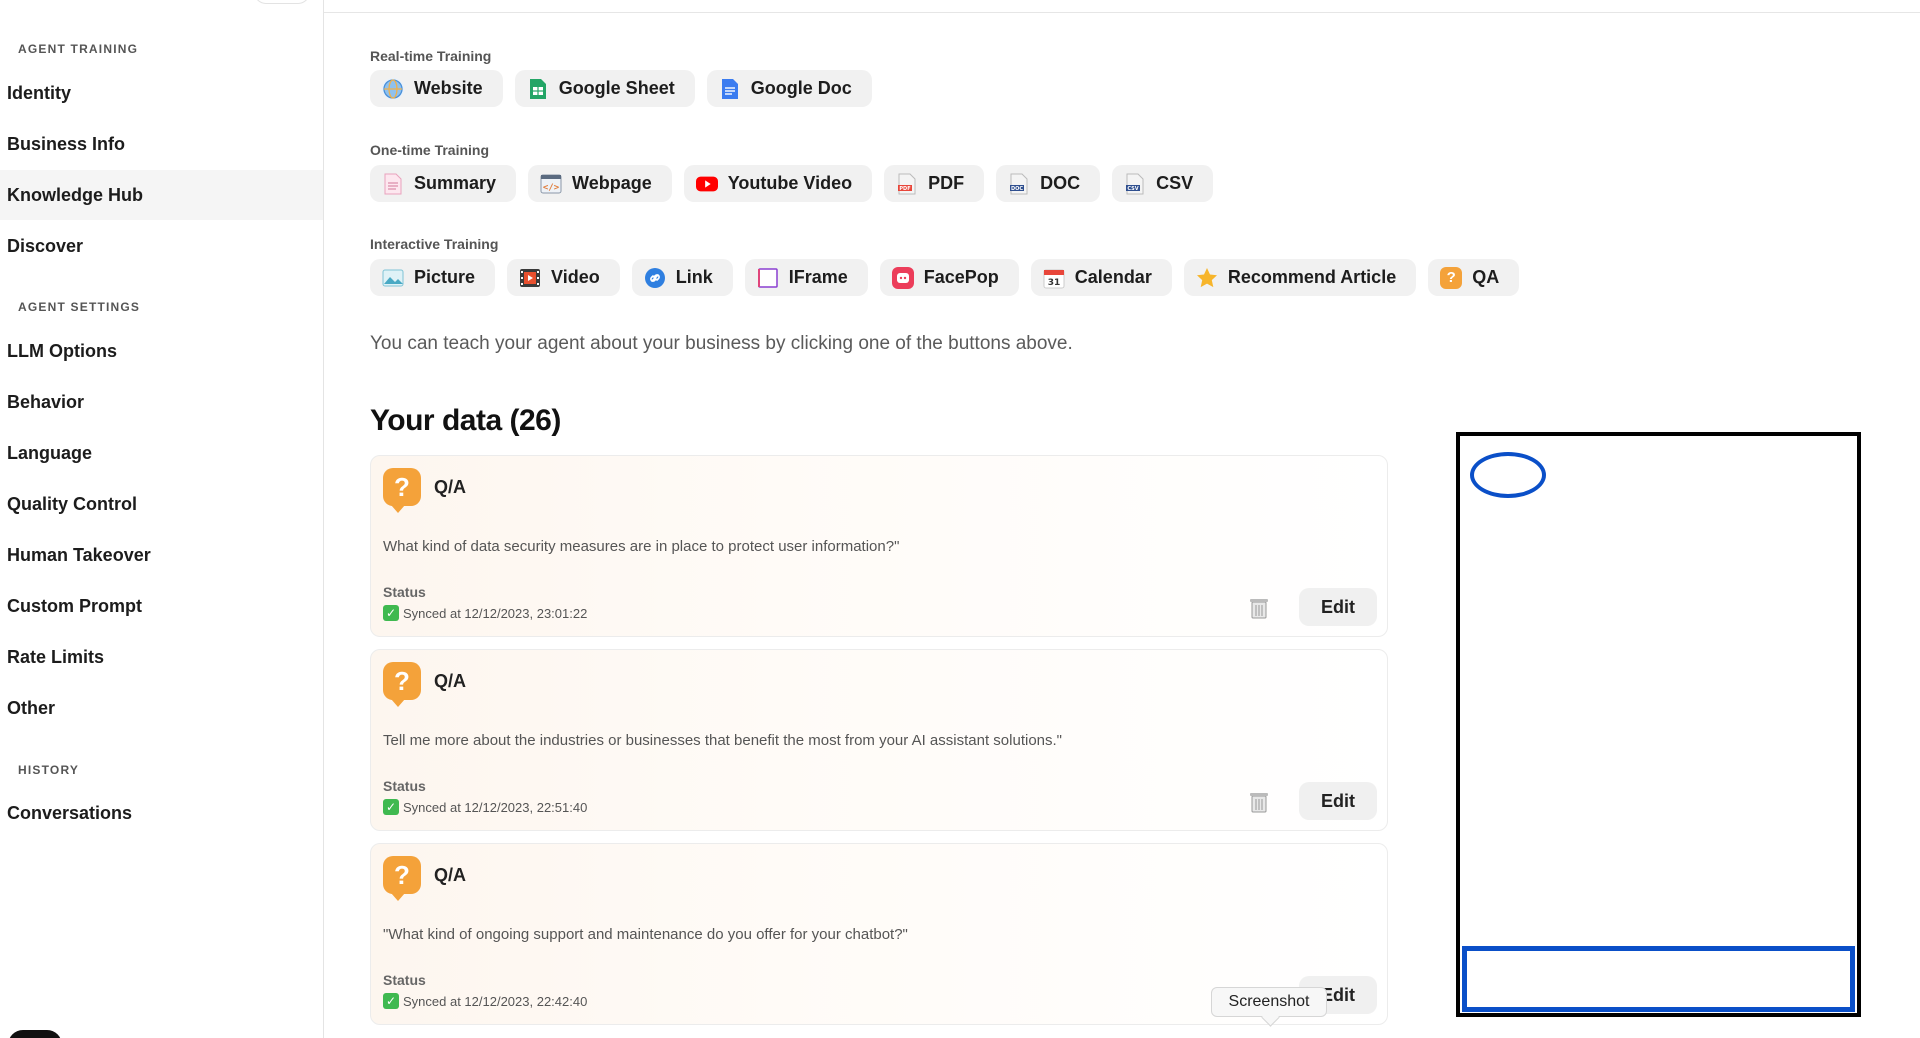 This screenshot has width=1920, height=1038. What do you see at coordinates (430, 150) in the screenshot?
I see `onetime-training-title: One-time Training` at bounding box center [430, 150].